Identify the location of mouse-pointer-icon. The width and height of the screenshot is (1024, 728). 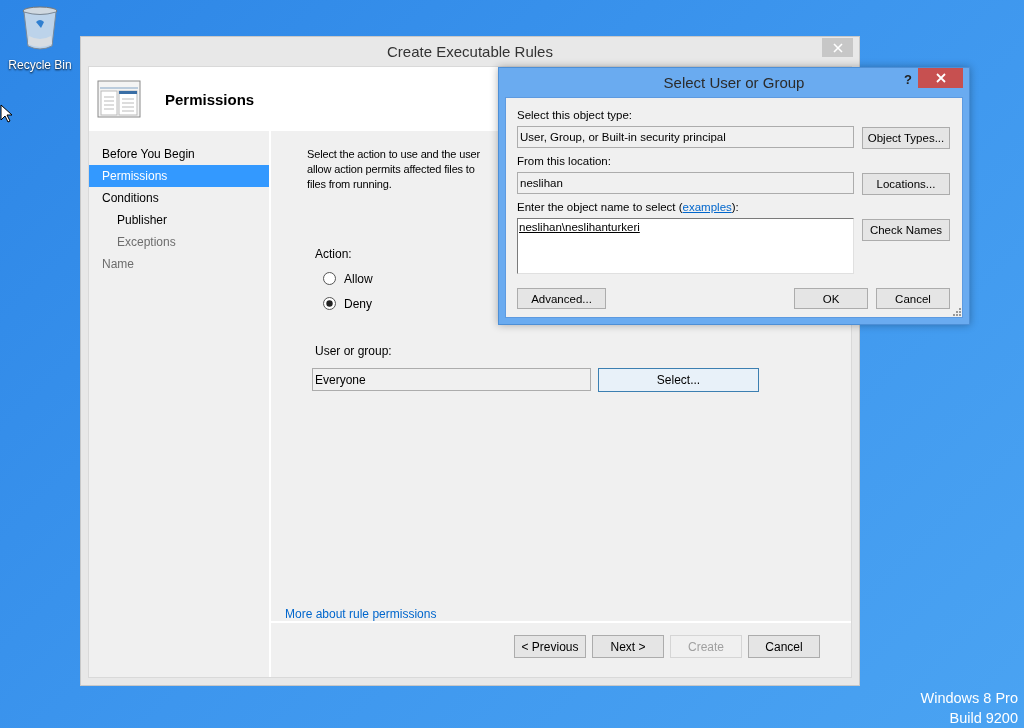
(6, 113).